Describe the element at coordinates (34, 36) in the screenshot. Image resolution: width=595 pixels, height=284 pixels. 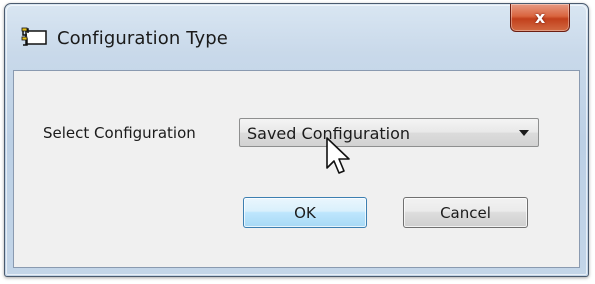
I see `window-config-icon` at that location.